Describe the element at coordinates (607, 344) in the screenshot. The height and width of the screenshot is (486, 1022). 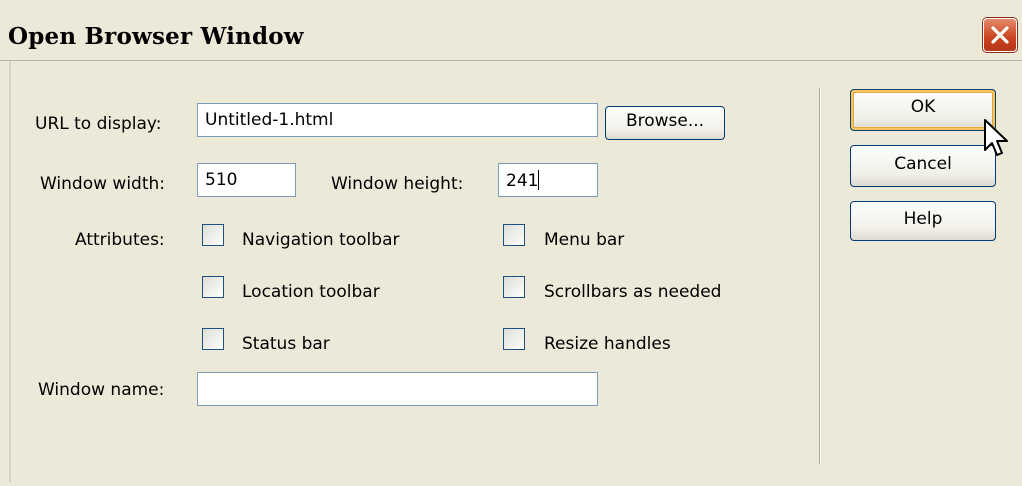
I see `resize-handles-label: Resize handles` at that location.